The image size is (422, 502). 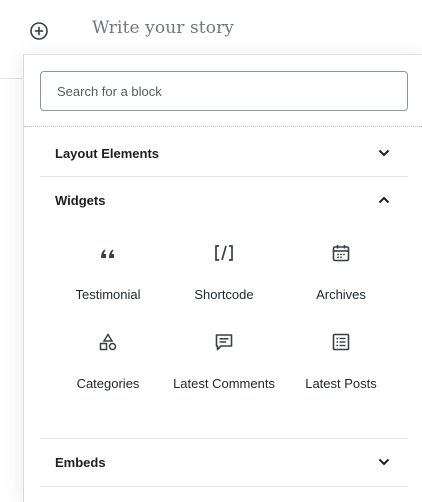 I want to click on block-label: Latest Posts, so click(x=341, y=383).